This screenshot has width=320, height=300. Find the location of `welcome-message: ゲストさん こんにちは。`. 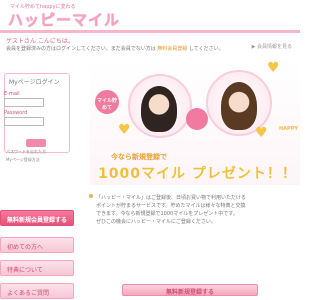

welcome-message: ゲストさん こんにちは。 is located at coordinates (40, 41).